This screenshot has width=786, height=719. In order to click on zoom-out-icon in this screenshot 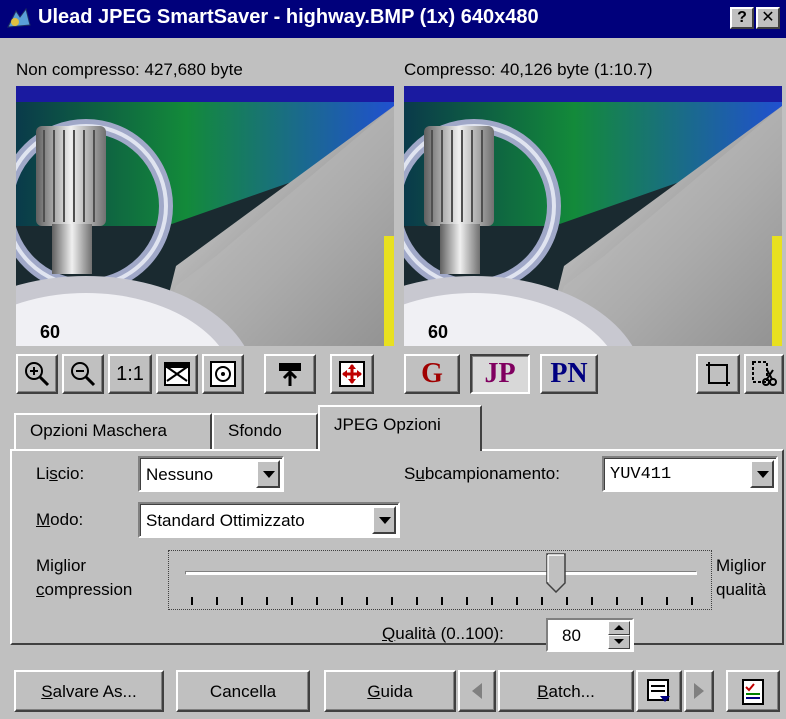, I will do `click(83, 374)`.